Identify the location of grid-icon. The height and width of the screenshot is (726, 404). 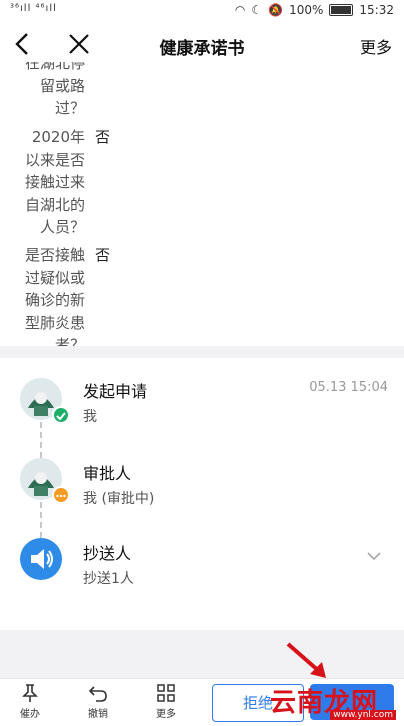
(166, 694).